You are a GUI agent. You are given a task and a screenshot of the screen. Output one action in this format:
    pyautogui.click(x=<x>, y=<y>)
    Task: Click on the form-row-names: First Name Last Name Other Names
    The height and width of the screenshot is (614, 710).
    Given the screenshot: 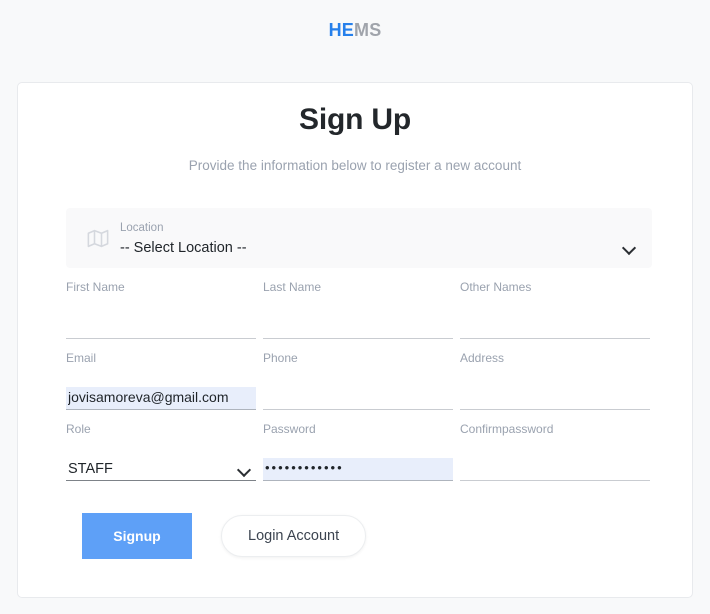 What is the action you would take?
    pyautogui.click(x=364, y=315)
    